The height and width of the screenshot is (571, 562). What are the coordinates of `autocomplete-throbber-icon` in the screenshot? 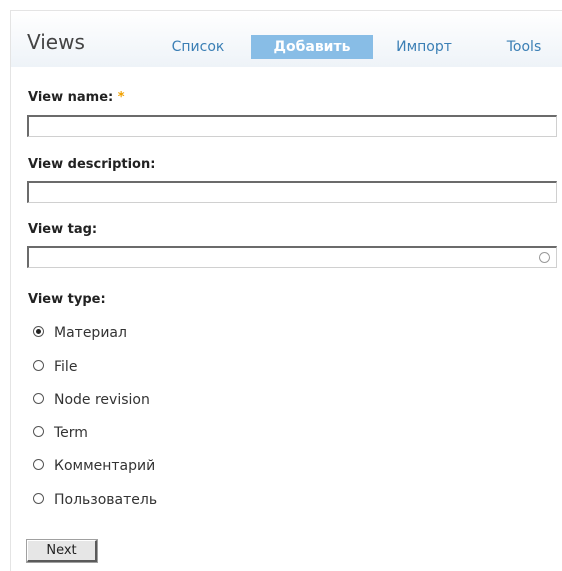 It's located at (544, 257).